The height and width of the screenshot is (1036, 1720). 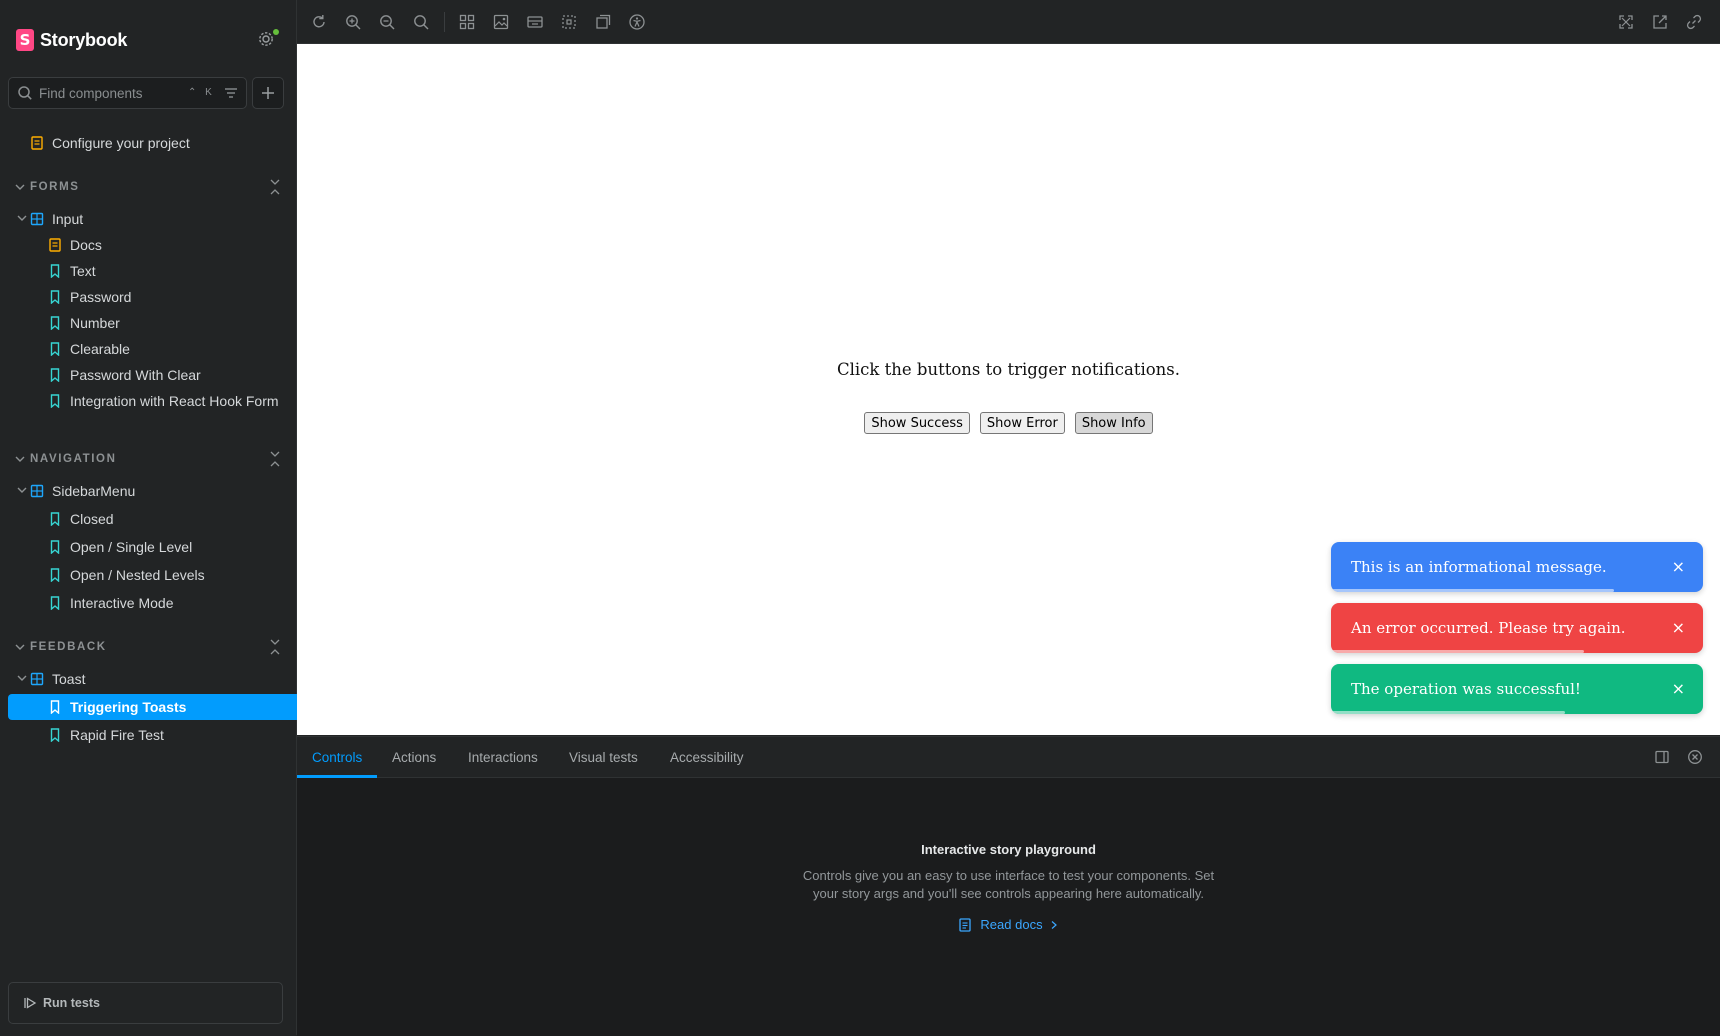 What do you see at coordinates (135, 375) in the screenshot?
I see `story-label: Password With Clear` at bounding box center [135, 375].